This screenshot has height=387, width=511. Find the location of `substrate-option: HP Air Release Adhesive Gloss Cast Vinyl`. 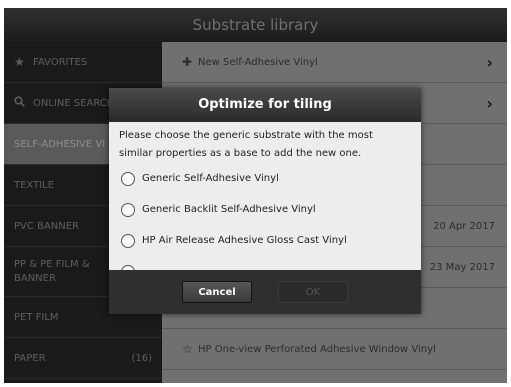

substrate-option: HP Air Release Adhesive Gloss Cast Vinyl is located at coordinates (265, 240).